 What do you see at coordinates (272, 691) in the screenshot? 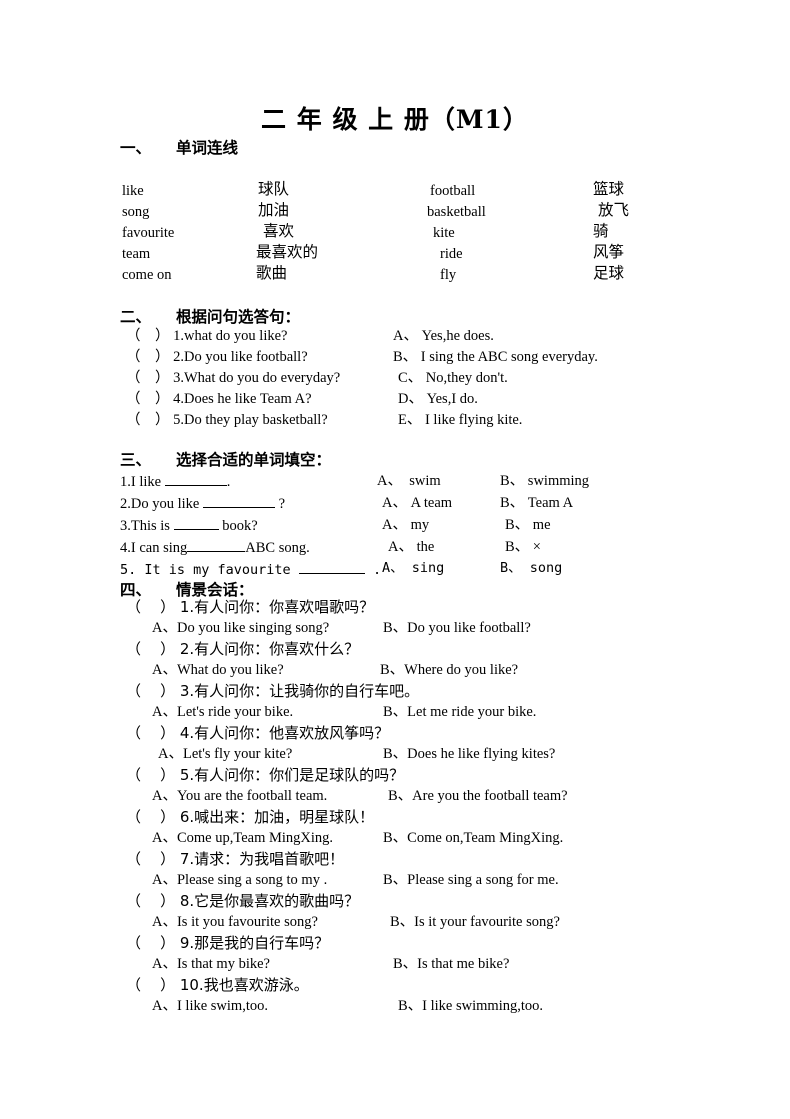
I see `dialogue-prompt: （ ） 3.有人问你：让我骑你的自行车吧。` at bounding box center [272, 691].